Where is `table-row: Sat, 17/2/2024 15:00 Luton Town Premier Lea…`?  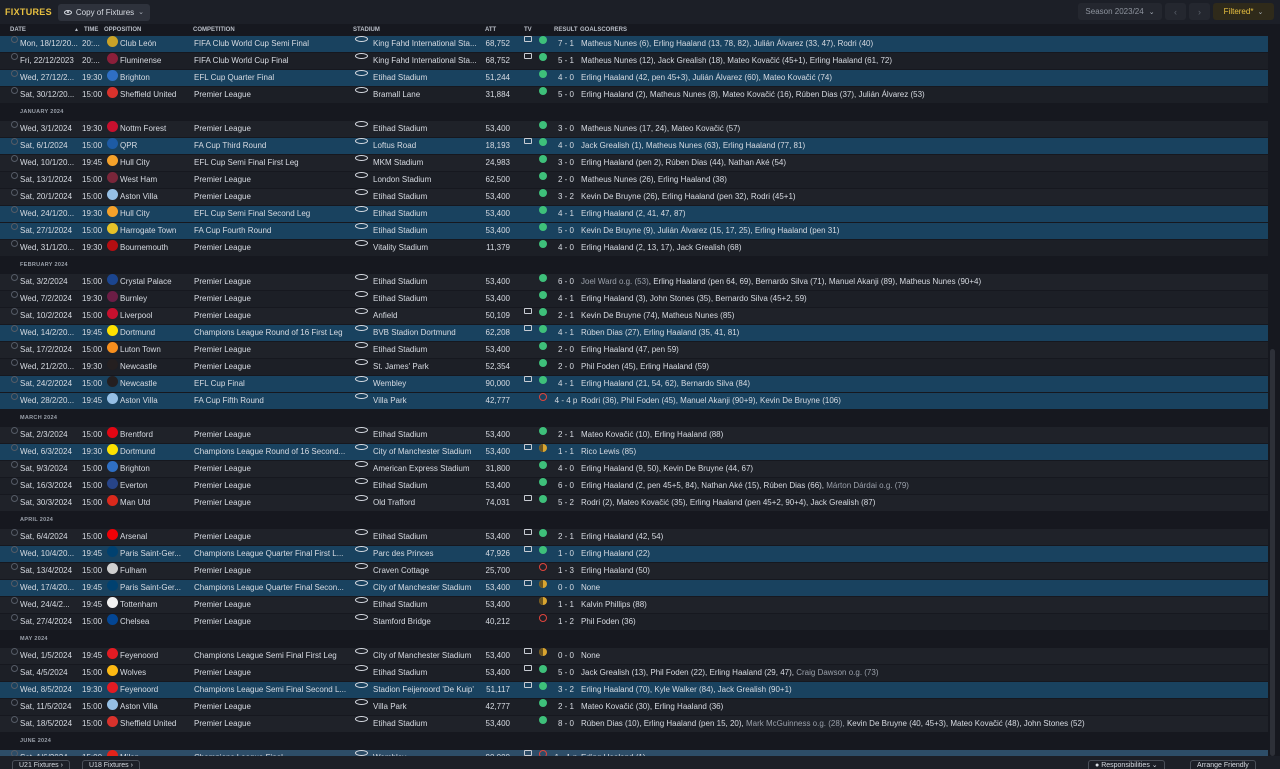
table-row: Sat, 17/2/2024 15:00 Luton Town Premier Lea… is located at coordinates (634, 350).